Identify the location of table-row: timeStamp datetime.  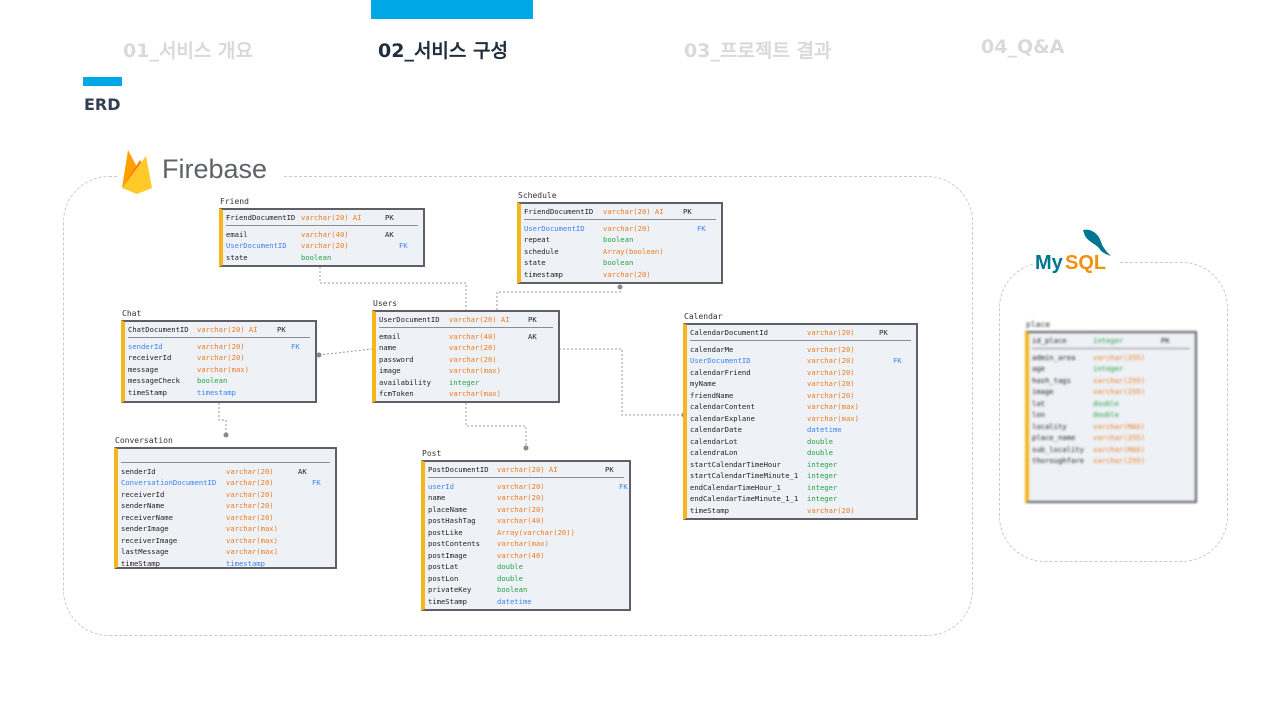
(526, 602).